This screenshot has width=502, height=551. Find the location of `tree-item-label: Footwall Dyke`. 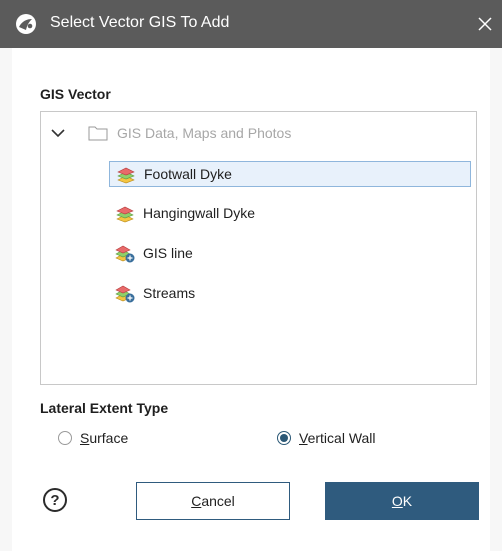

tree-item-label: Footwall Dyke is located at coordinates (188, 174).